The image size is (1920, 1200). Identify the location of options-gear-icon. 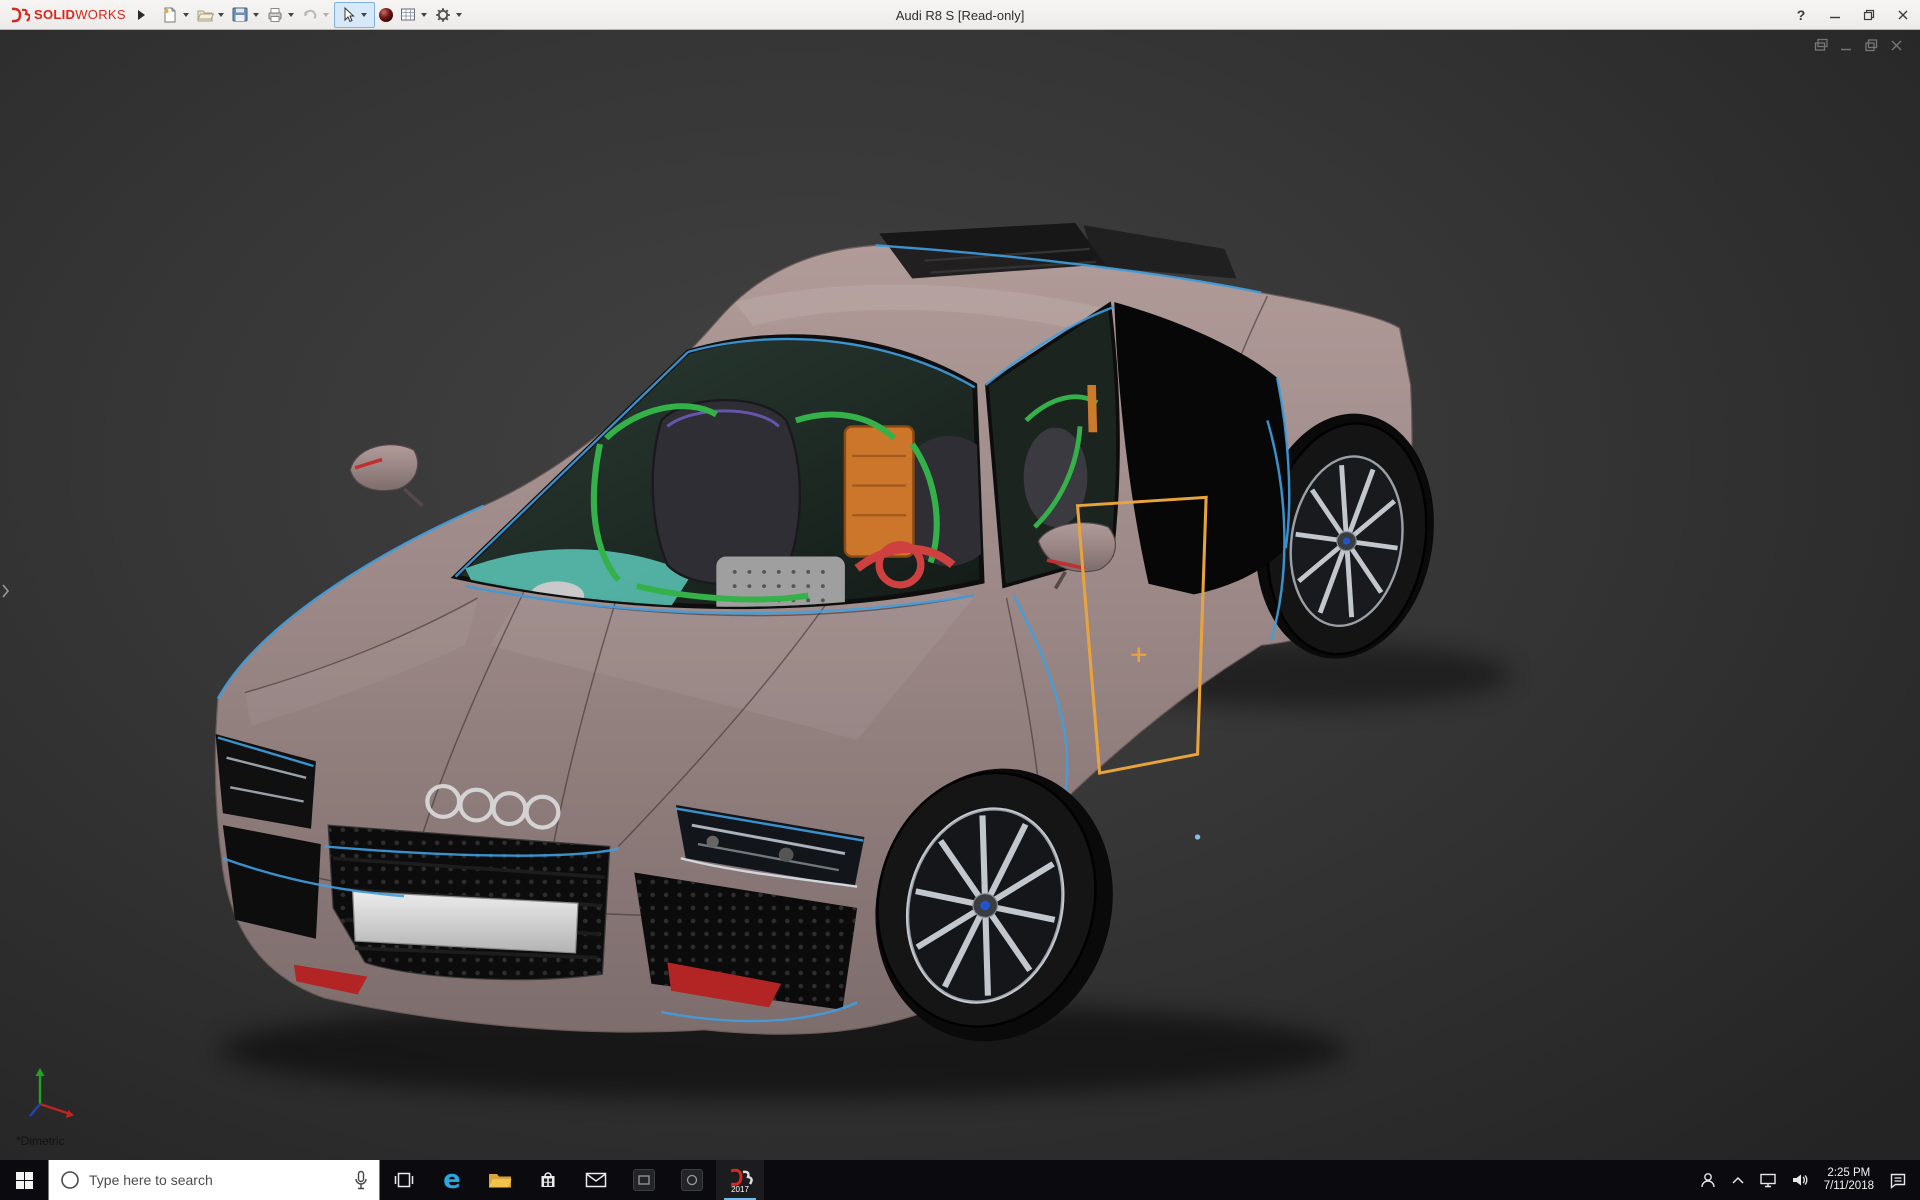
(443, 14).